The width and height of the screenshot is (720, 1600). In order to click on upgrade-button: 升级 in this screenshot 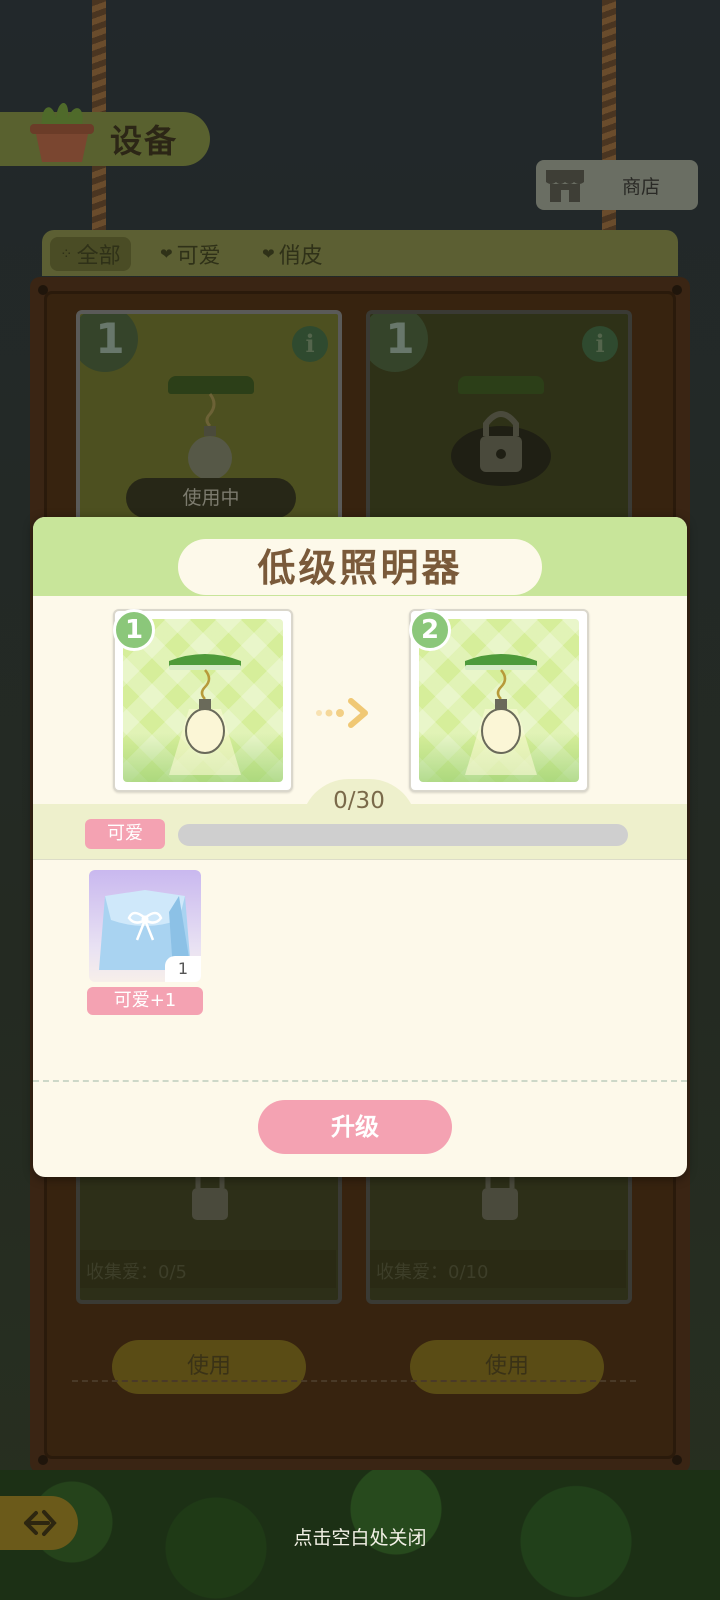, I will do `click(355, 1127)`.